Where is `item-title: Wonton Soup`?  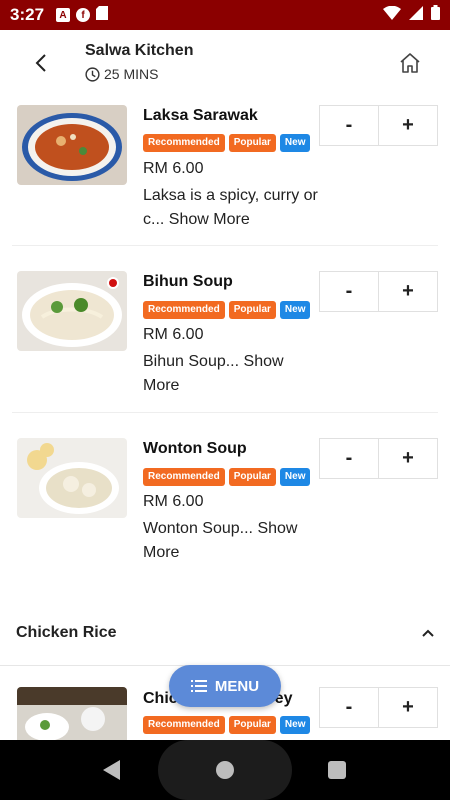
item-title: Wonton Soup is located at coordinates (195, 448).